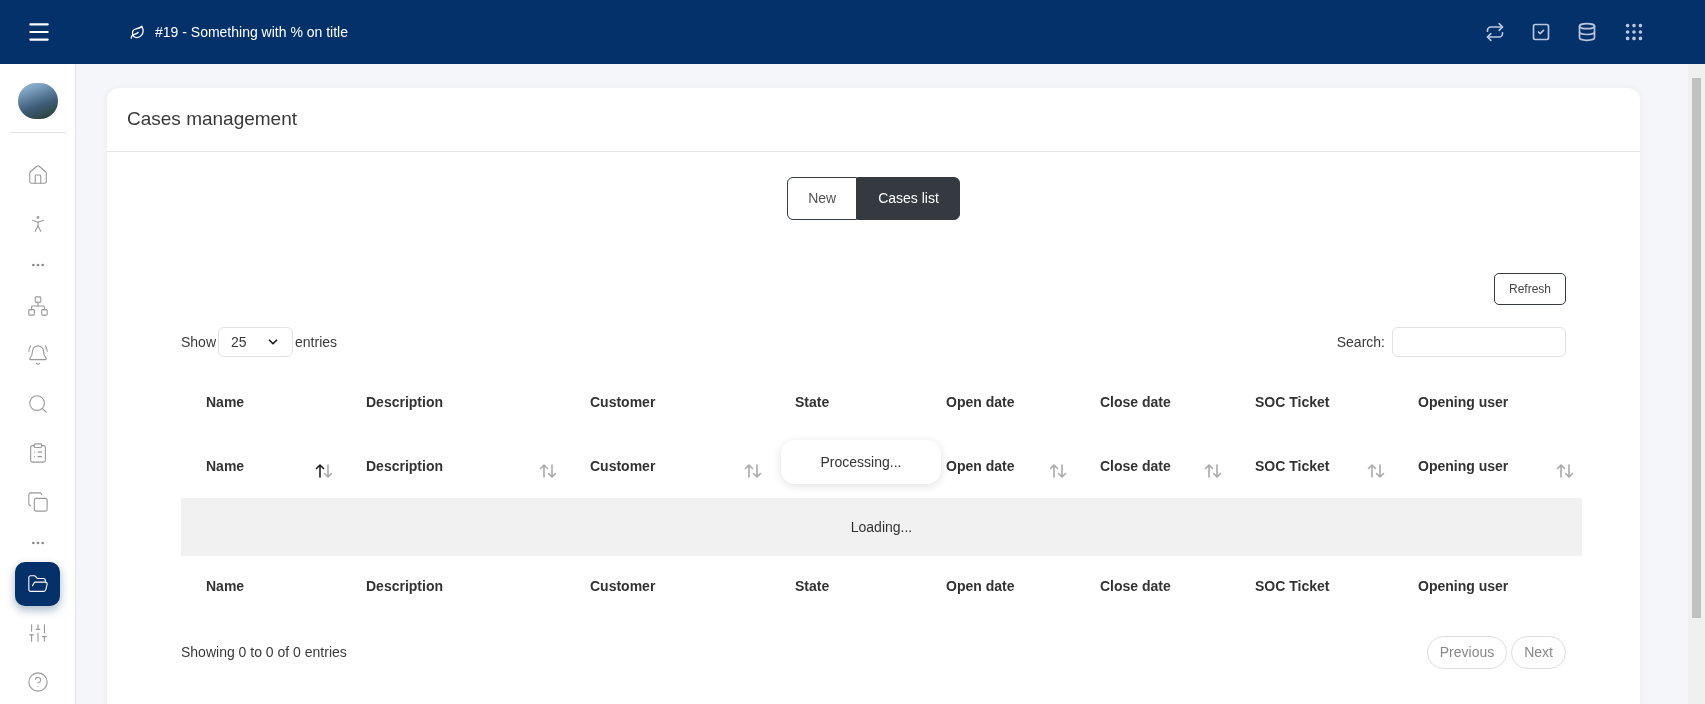 The width and height of the screenshot is (1705, 704). What do you see at coordinates (37, 175) in the screenshot?
I see `home-icon` at bounding box center [37, 175].